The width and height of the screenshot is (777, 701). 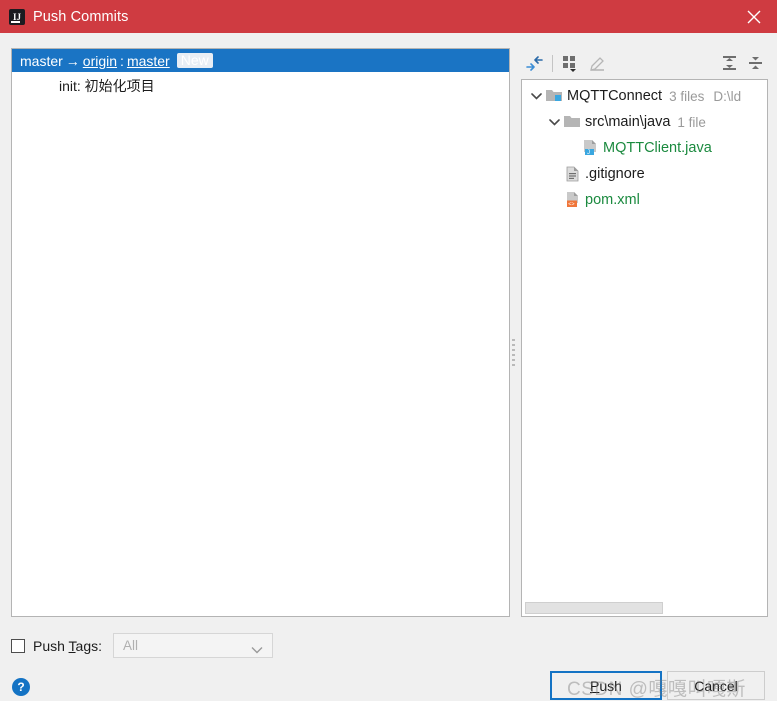 I want to click on cancel-button: Cancel, so click(x=716, y=685).